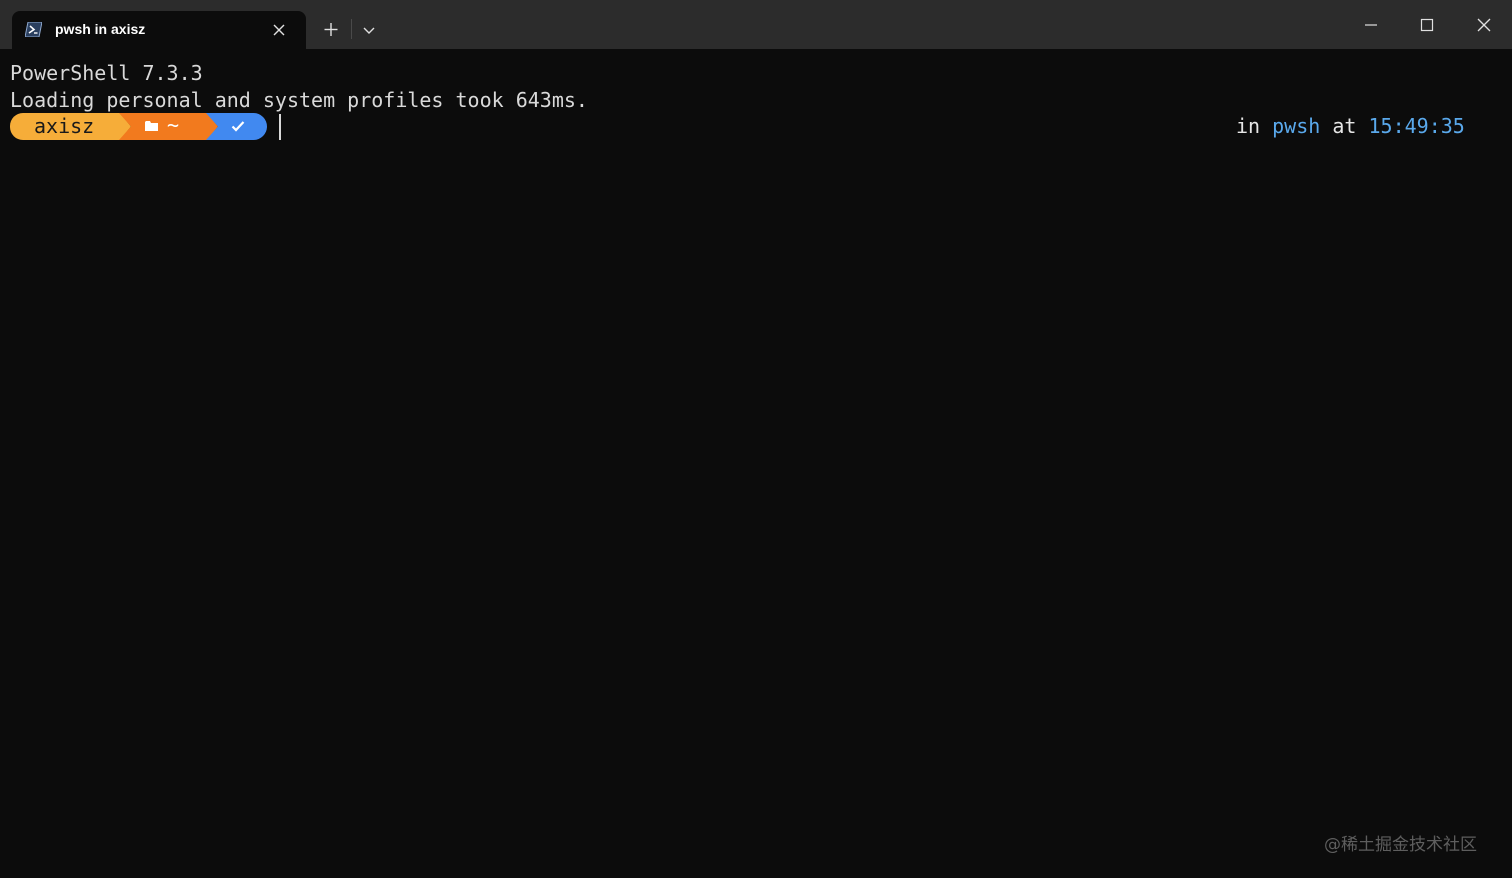 The image size is (1512, 878). Describe the element at coordinates (163, 126) in the screenshot. I see `prompt-path-segment: ~` at that location.